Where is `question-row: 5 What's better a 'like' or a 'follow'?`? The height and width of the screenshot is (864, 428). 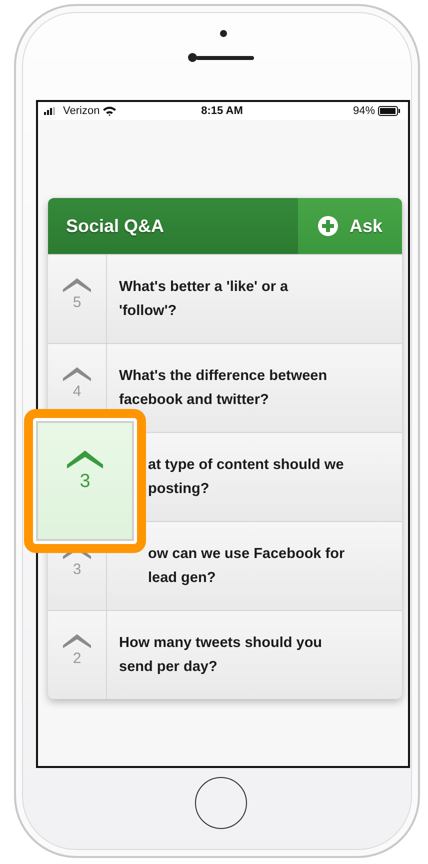 question-row: 5 What's better a 'like' or a 'follow'? is located at coordinates (225, 298).